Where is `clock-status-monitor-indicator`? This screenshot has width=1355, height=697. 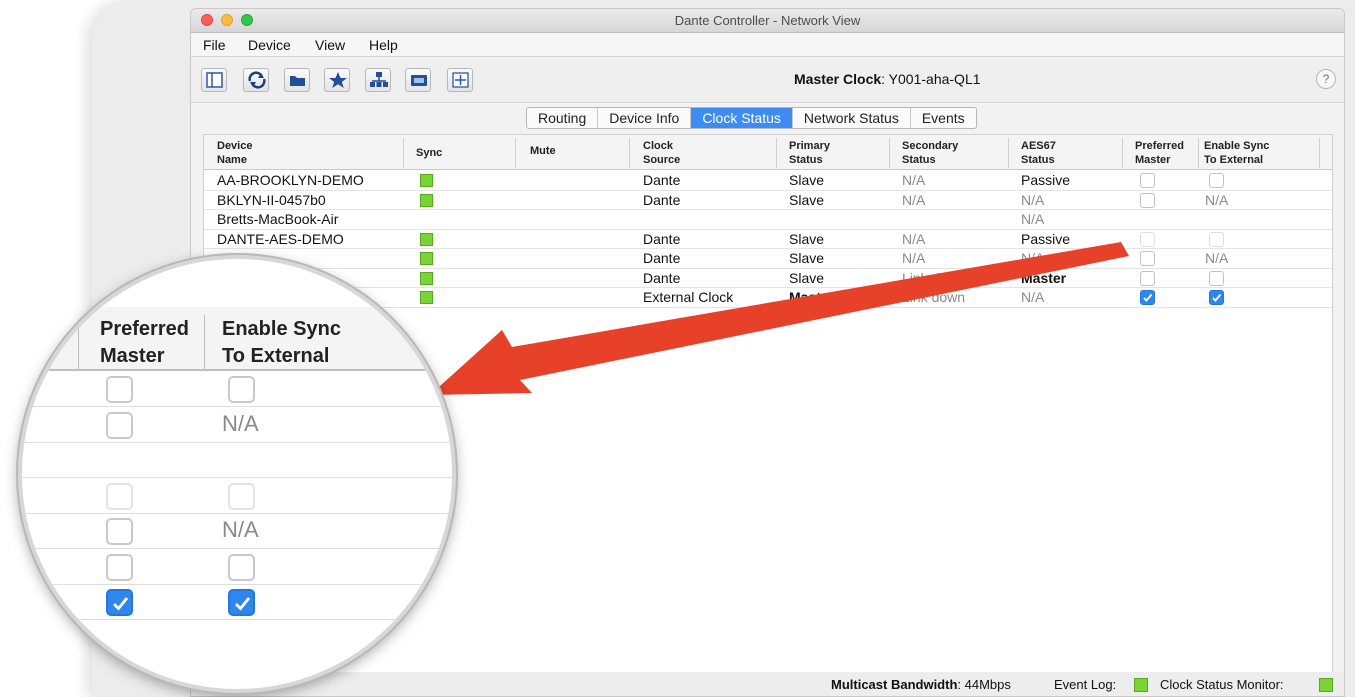
clock-status-monitor-indicator is located at coordinates (1326, 685).